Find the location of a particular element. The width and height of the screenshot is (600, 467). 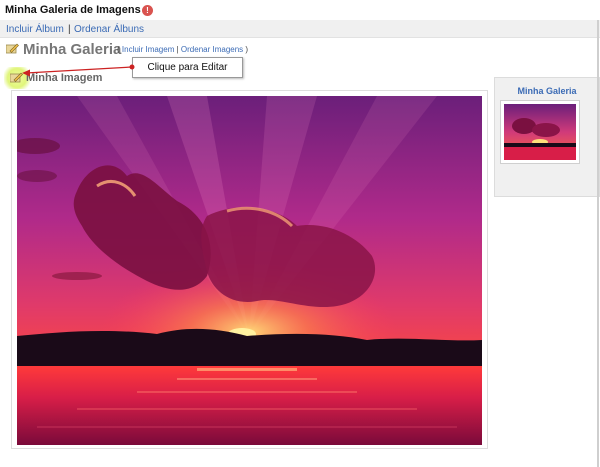

sidebar-gallery-panel: Minha Galeria is located at coordinates (547, 137).